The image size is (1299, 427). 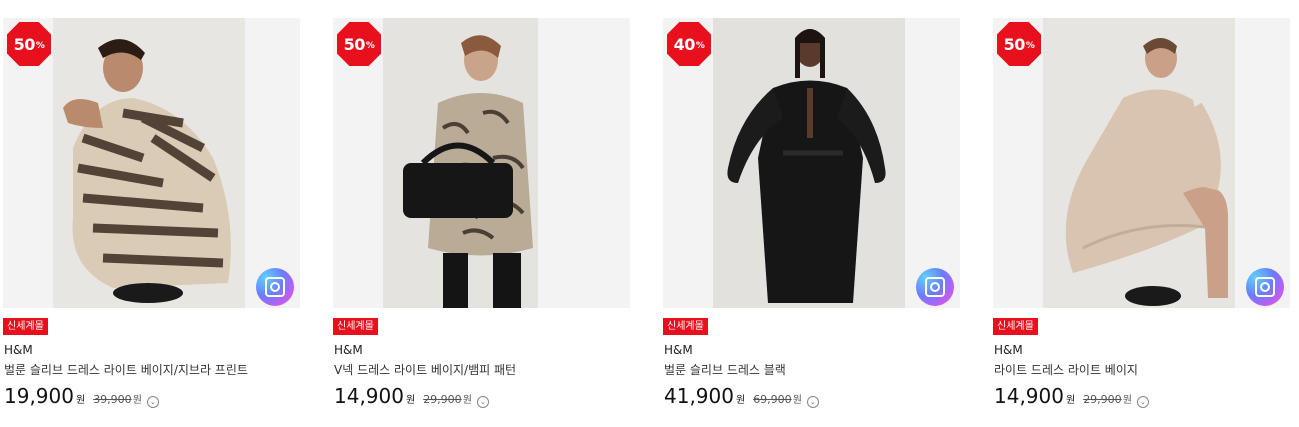 What do you see at coordinates (689, 44) in the screenshot?
I see `discount-badge: 40%` at bounding box center [689, 44].